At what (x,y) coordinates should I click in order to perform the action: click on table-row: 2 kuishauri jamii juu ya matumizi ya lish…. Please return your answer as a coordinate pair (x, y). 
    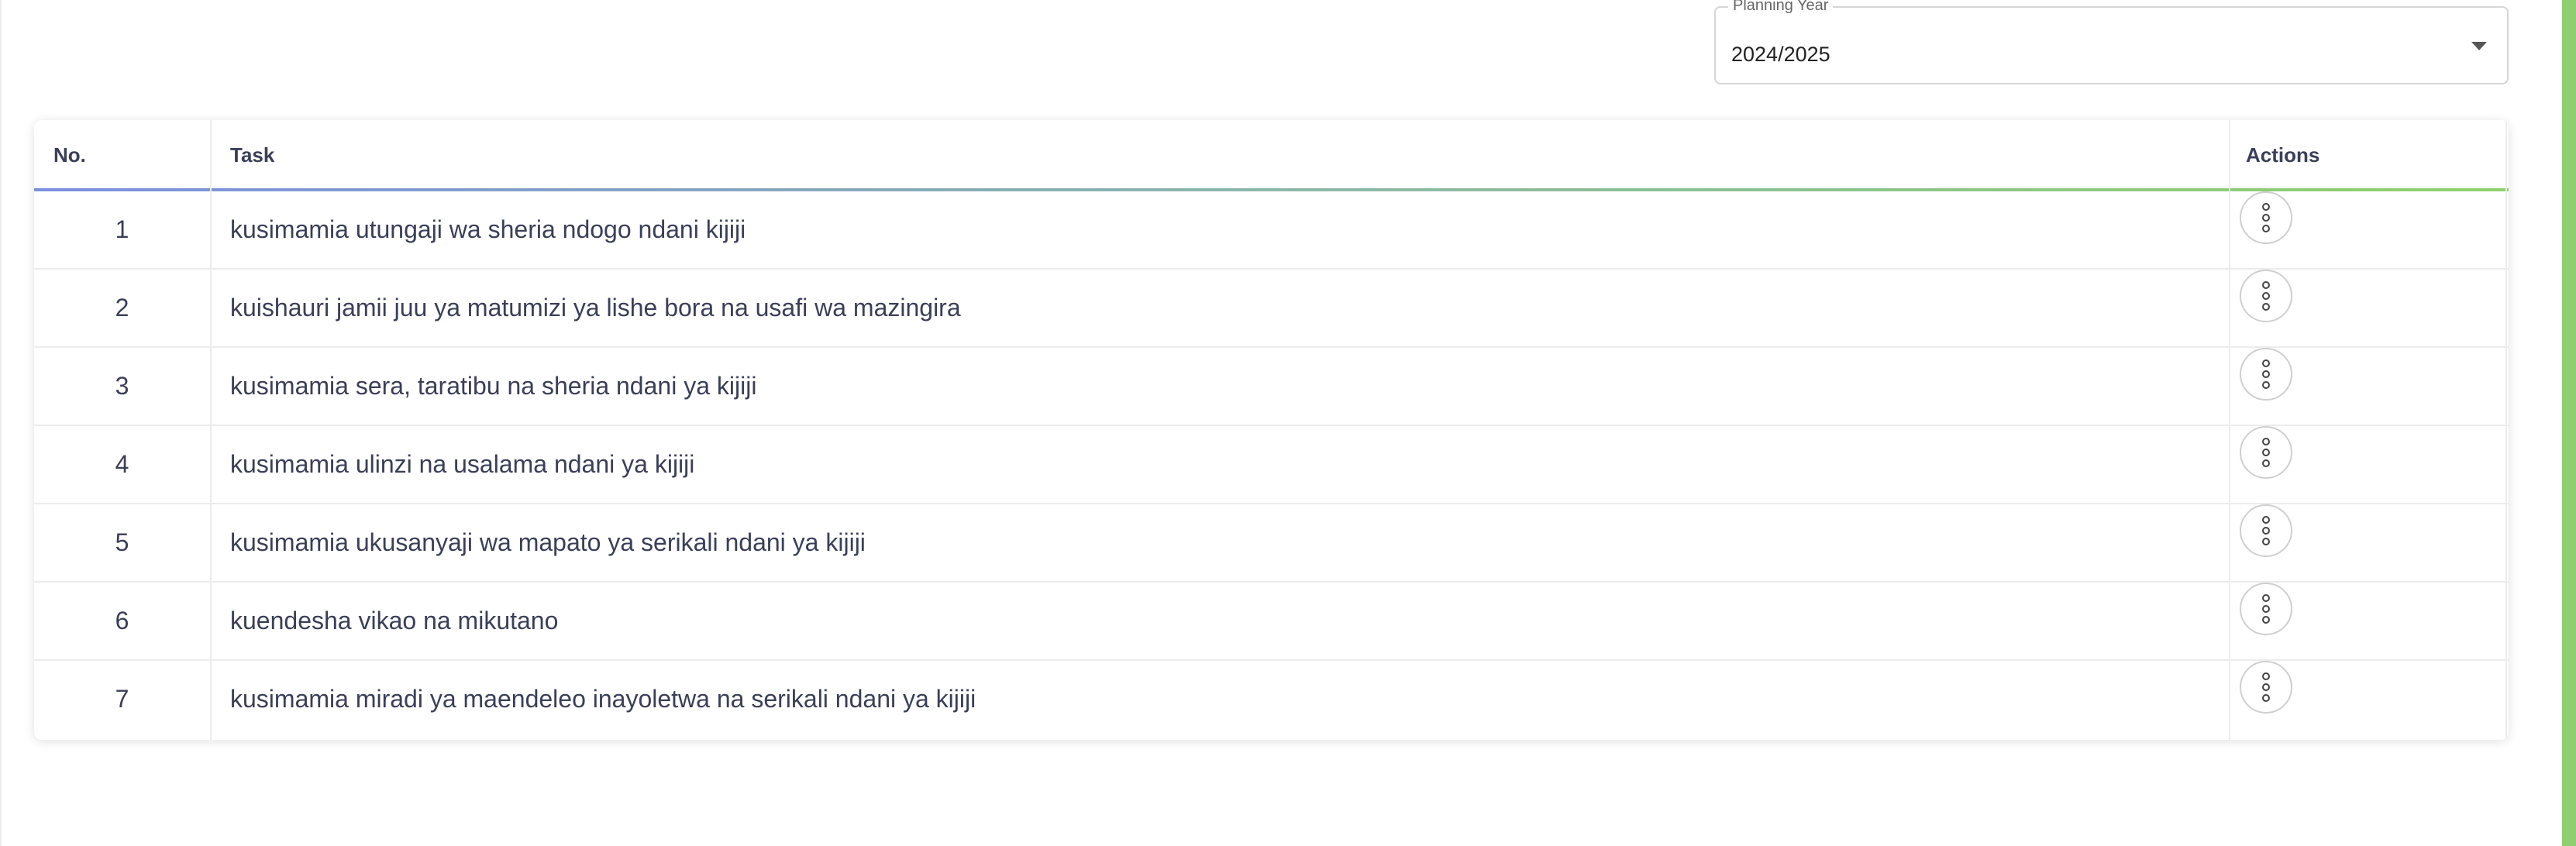
    Looking at the image, I should click on (1271, 309).